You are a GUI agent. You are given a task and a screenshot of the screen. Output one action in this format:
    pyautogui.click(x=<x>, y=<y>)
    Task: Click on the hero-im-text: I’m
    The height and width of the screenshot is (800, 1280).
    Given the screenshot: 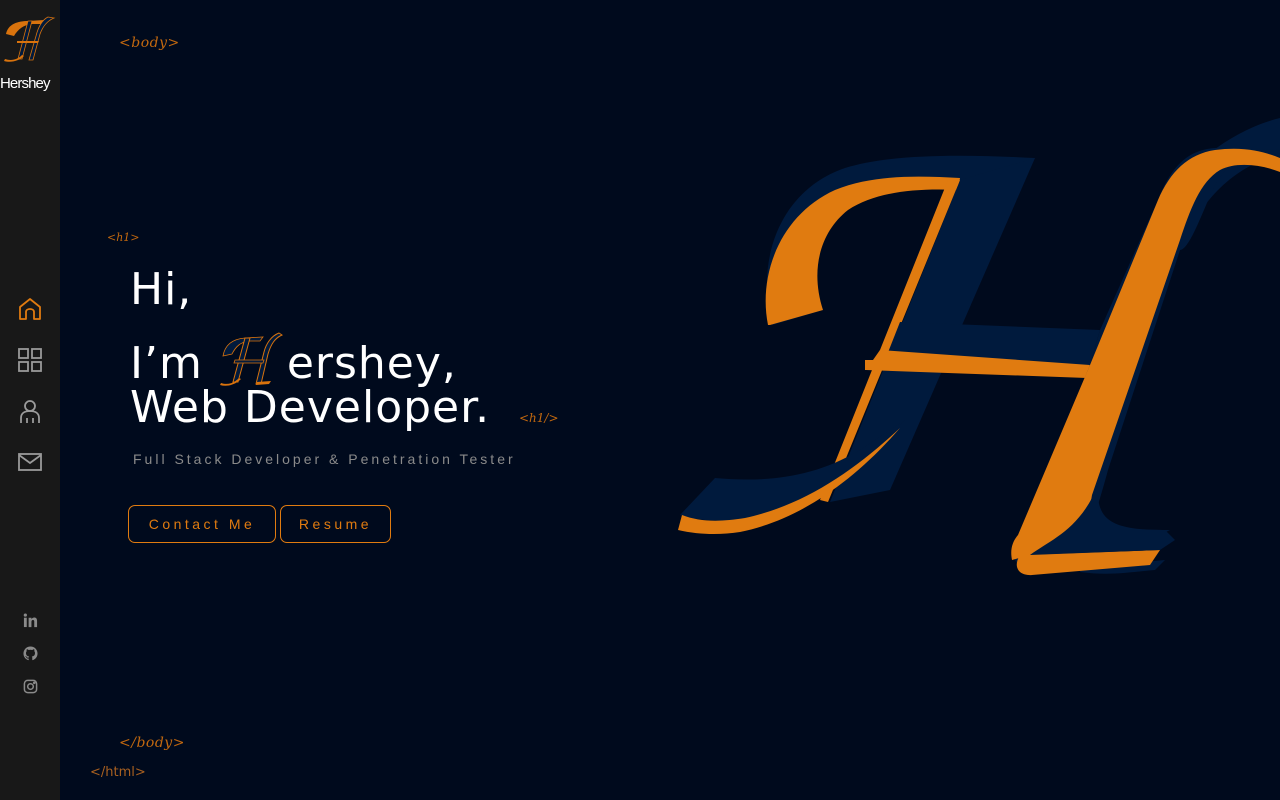 What is the action you would take?
    pyautogui.click(x=166, y=363)
    